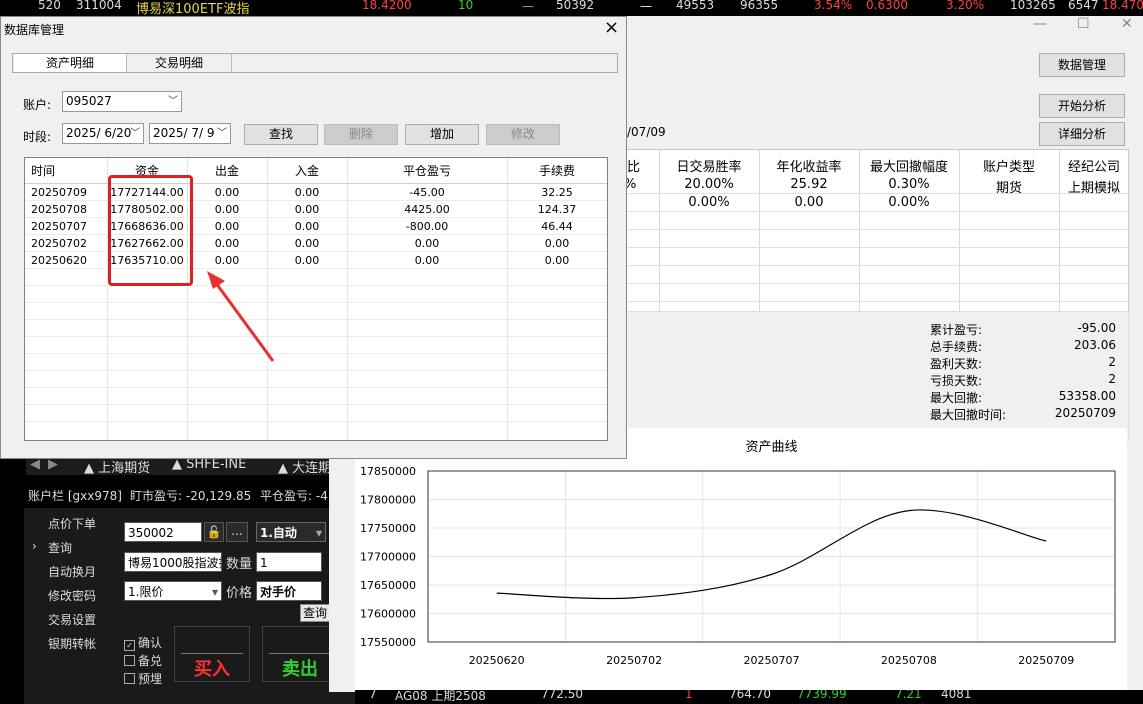 The height and width of the screenshot is (704, 1143). Describe the element at coordinates (965, 6) in the screenshot. I see `ticker-amp: 3.20%` at that location.